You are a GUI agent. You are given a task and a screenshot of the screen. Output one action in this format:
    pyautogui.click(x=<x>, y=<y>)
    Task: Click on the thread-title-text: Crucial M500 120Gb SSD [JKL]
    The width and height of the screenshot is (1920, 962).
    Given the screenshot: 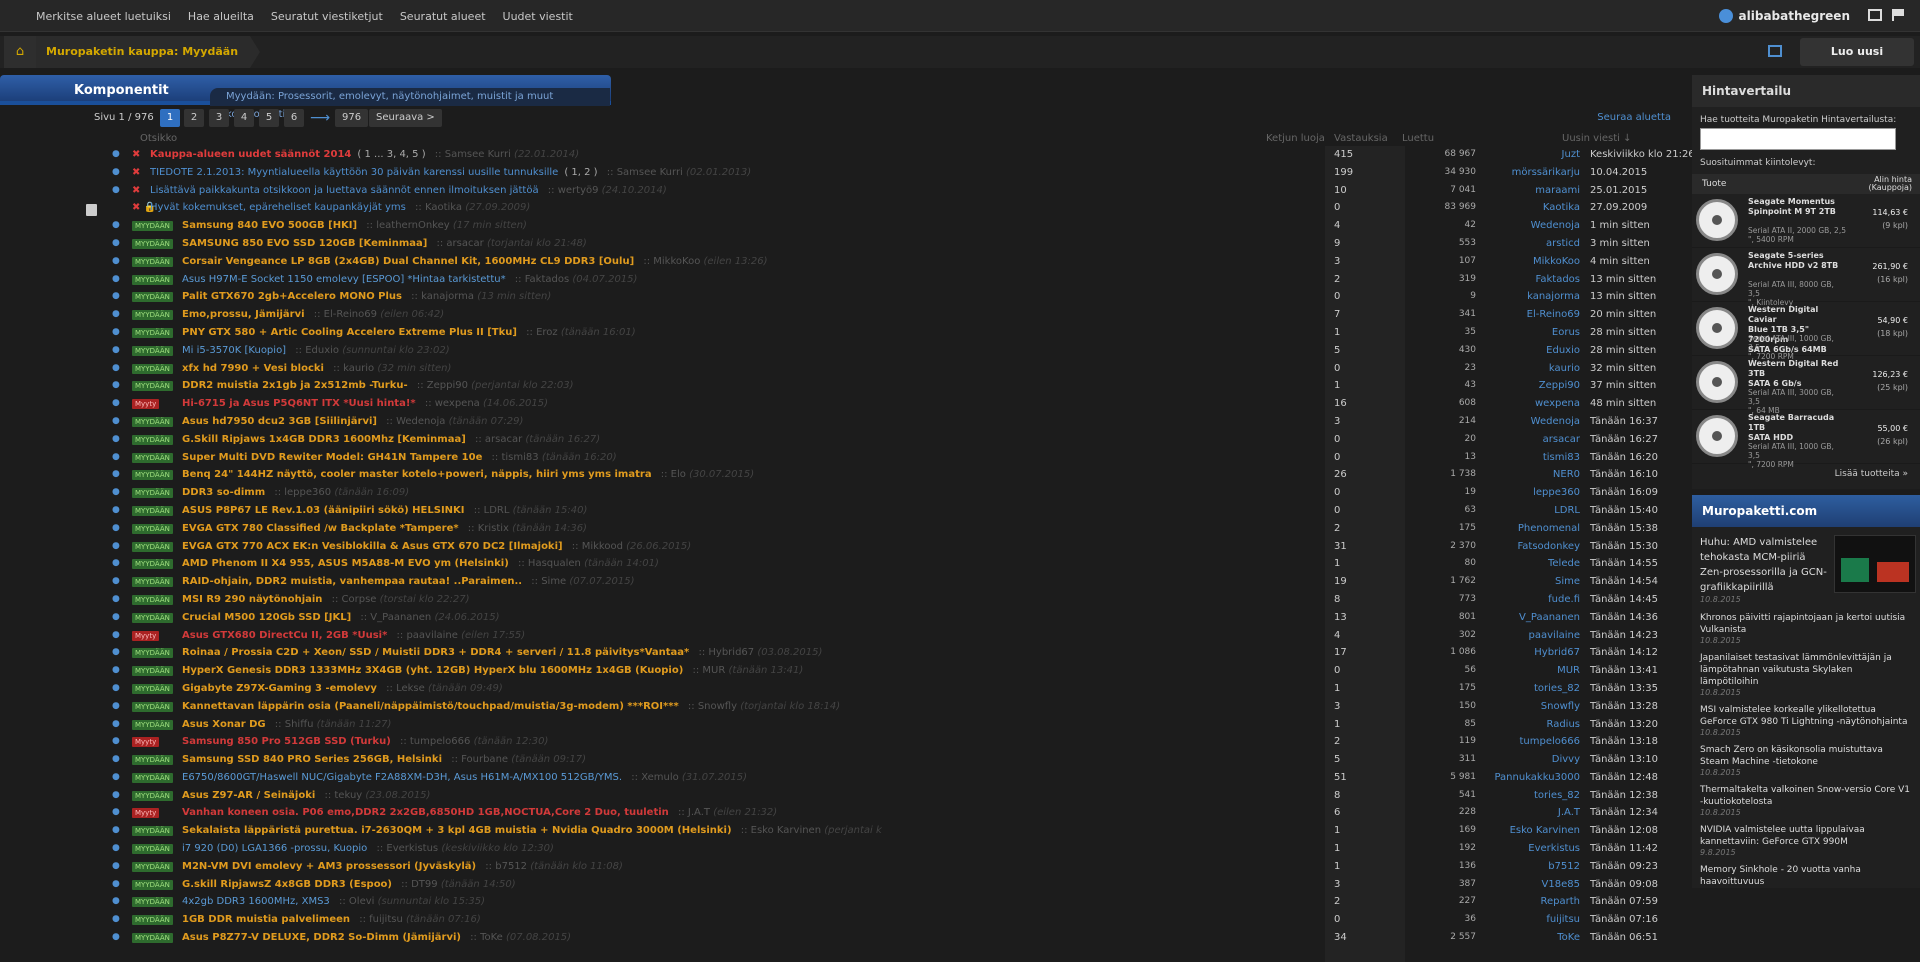 What is the action you would take?
    pyautogui.click(x=266, y=617)
    